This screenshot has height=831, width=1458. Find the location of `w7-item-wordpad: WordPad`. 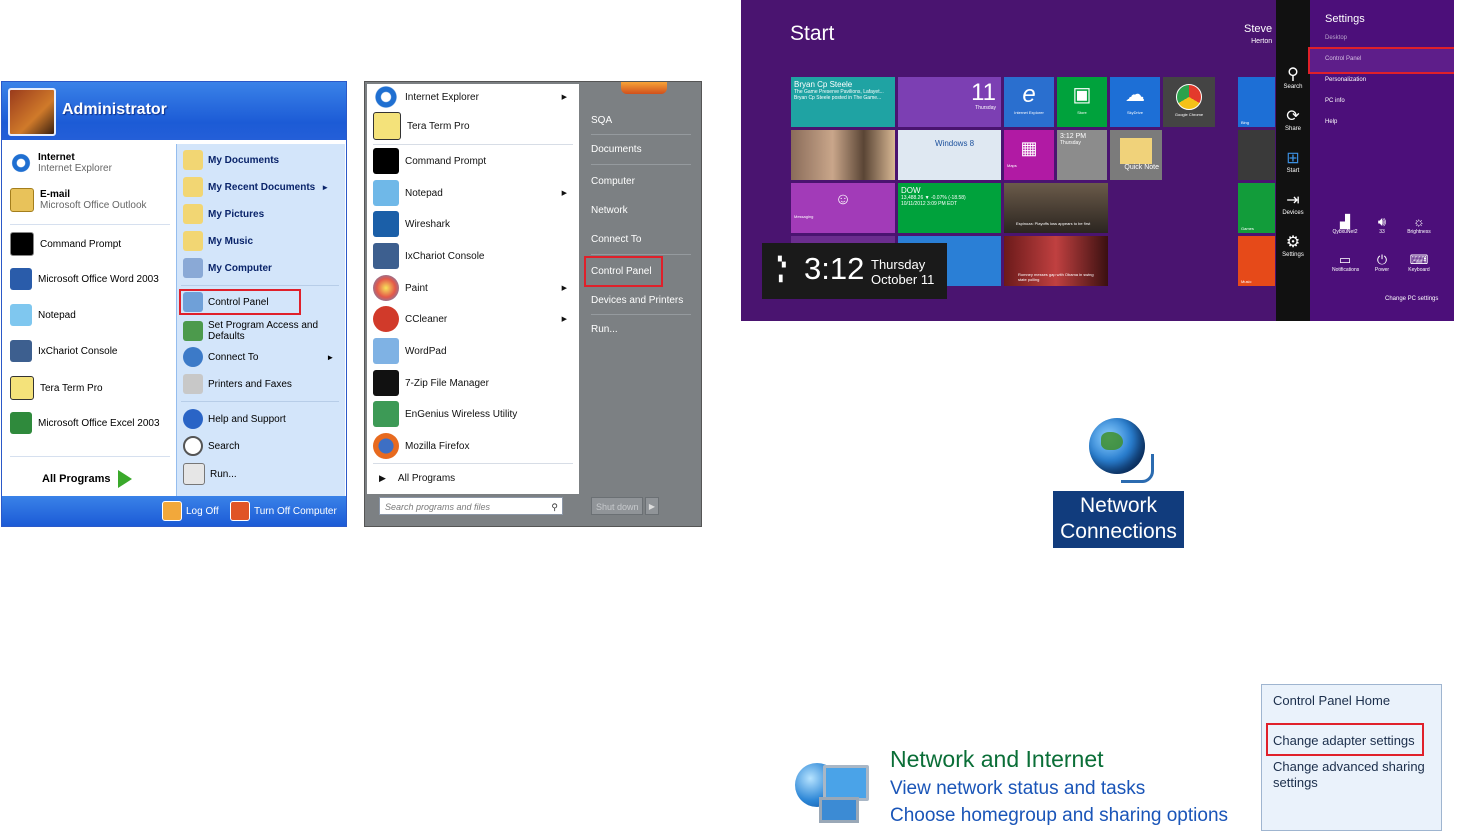

w7-item-wordpad: WordPad is located at coordinates (473, 351).